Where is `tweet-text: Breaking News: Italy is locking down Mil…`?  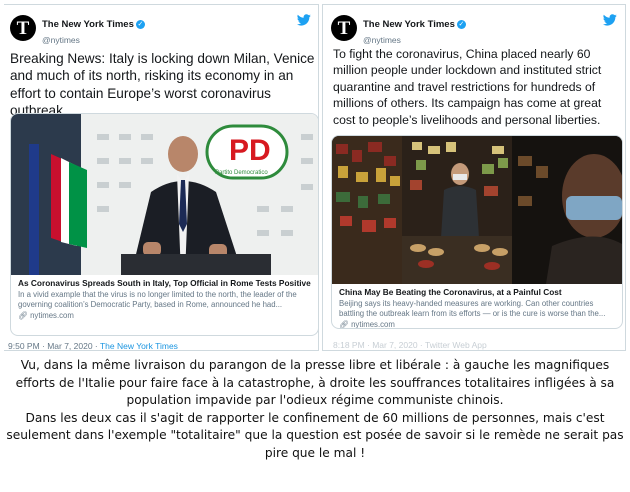
tweet-text: Breaking News: Italy is locking down Mil… is located at coordinates (162, 85).